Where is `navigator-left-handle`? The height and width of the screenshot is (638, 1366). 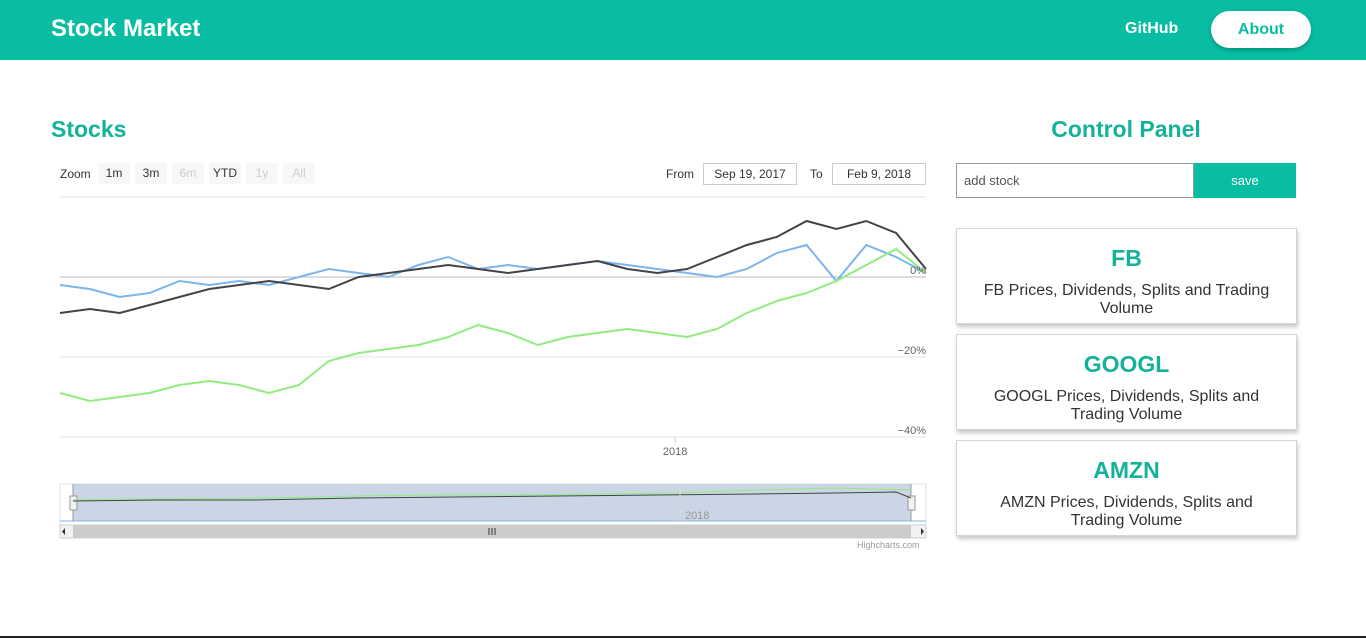
navigator-left-handle is located at coordinates (73, 503).